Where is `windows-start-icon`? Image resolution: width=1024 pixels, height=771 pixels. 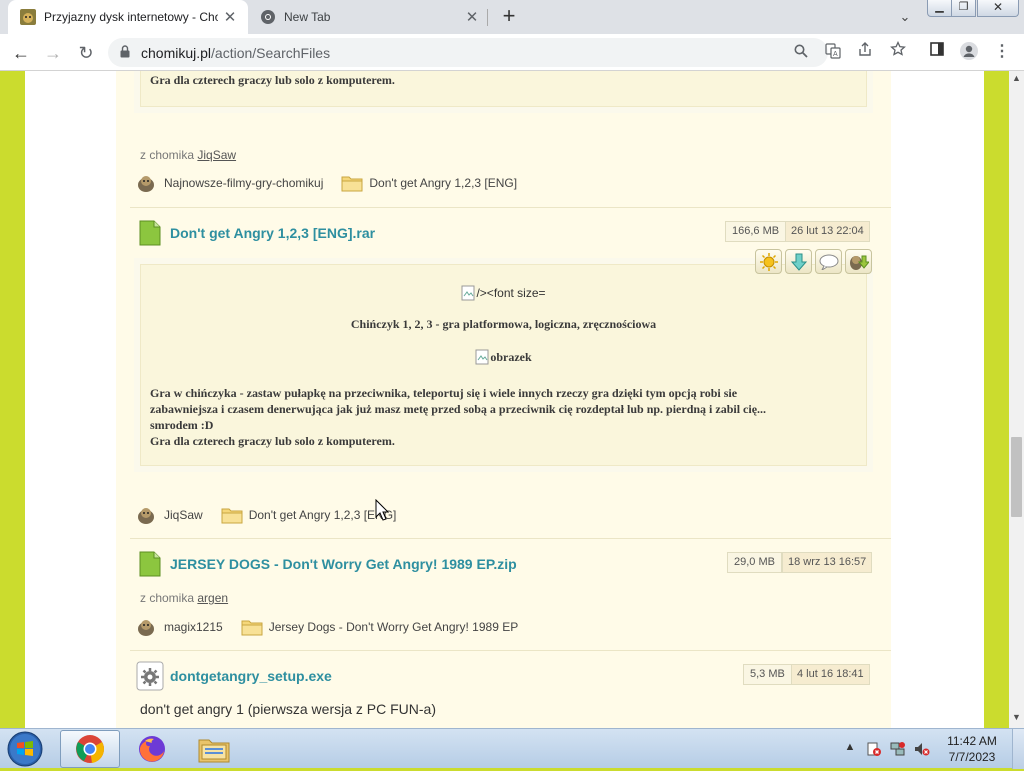 windows-start-icon is located at coordinates (25, 749).